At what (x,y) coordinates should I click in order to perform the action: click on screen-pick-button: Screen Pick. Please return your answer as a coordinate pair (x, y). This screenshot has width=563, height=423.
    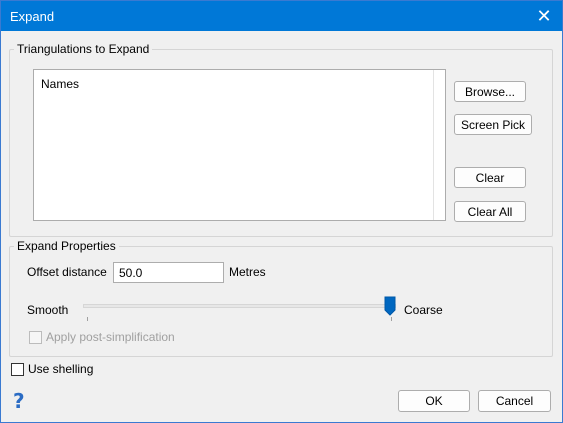
    Looking at the image, I should click on (493, 124).